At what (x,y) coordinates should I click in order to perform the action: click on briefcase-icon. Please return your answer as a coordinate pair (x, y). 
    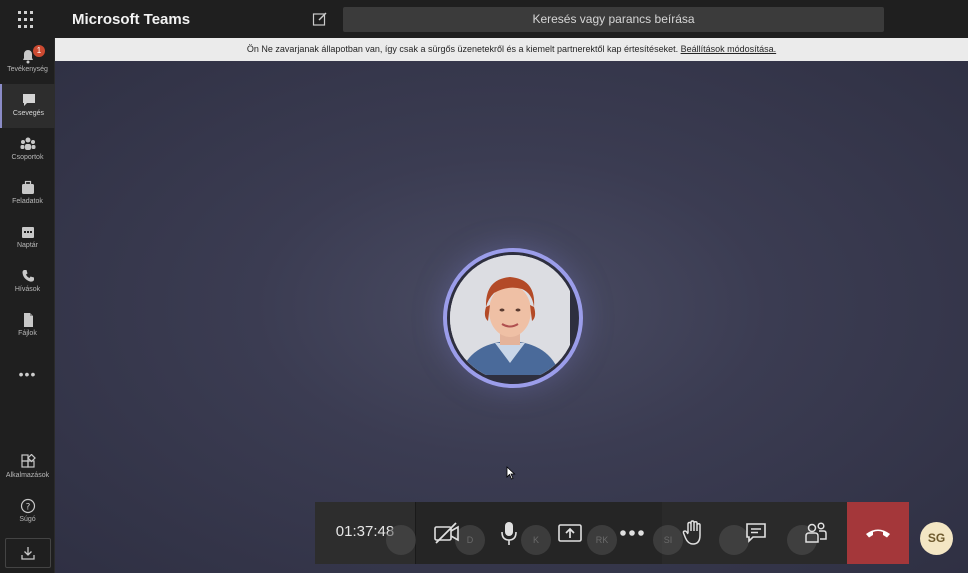
    Looking at the image, I should click on (27, 187).